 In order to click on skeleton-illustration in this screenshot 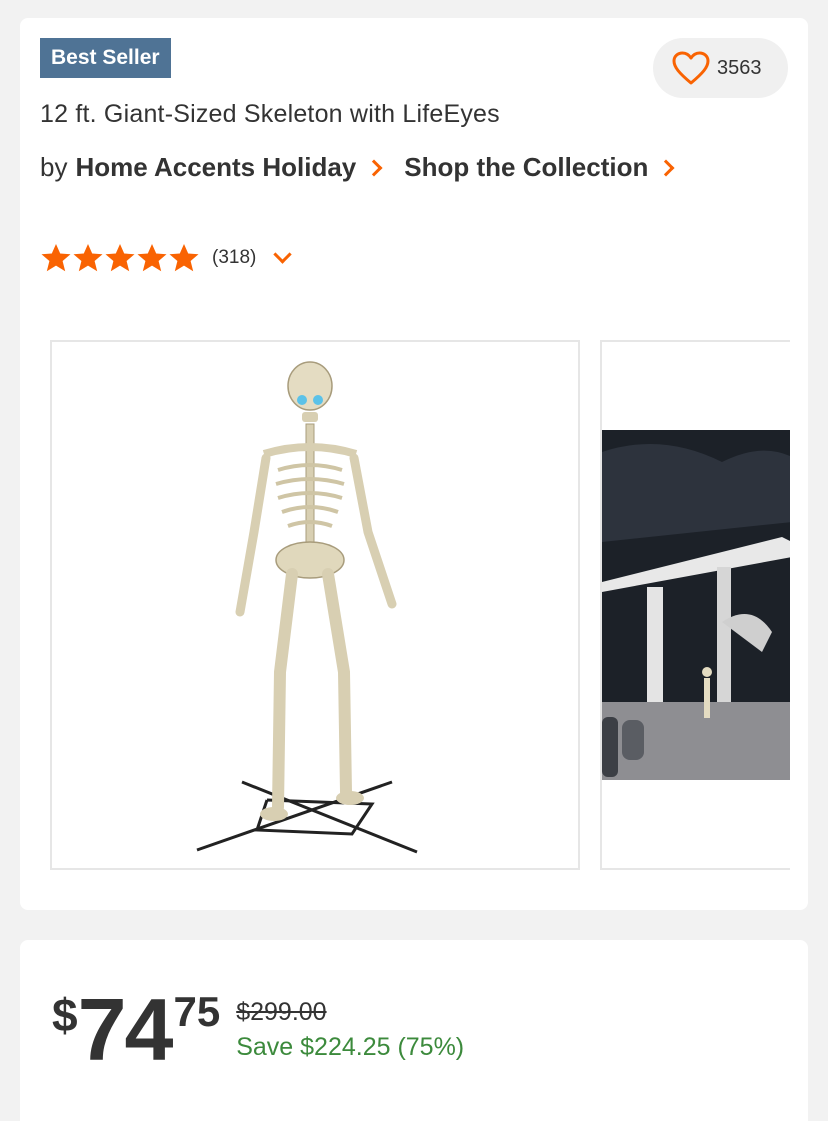, I will do `click(307, 607)`.